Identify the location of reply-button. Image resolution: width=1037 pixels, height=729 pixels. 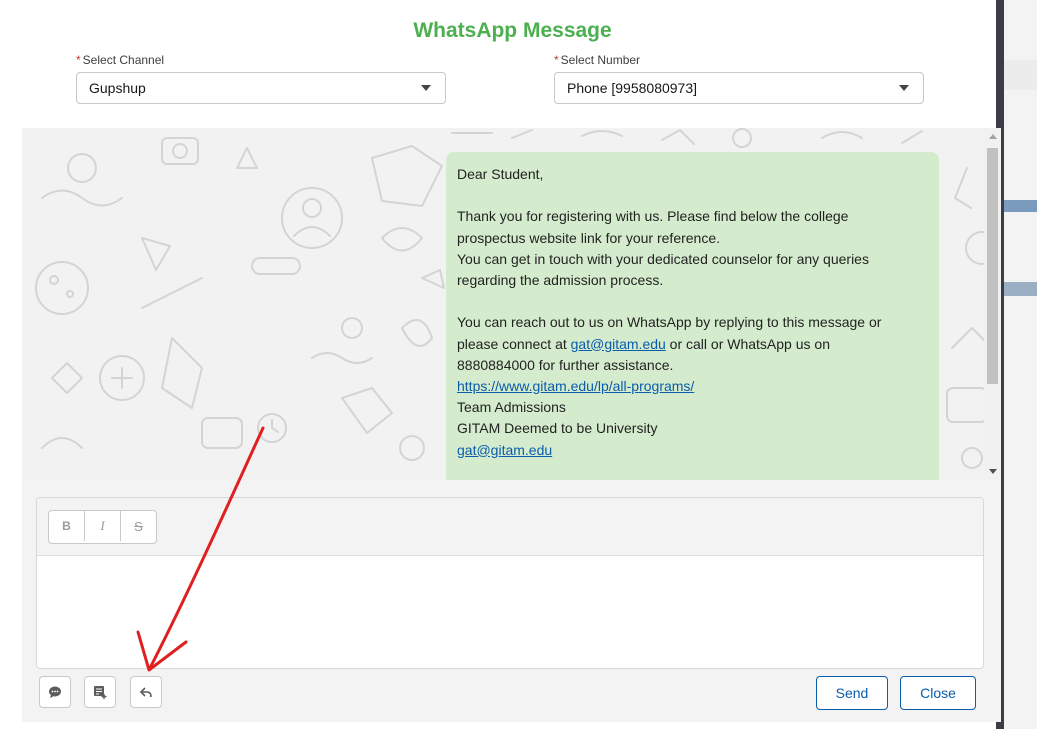
(146, 692).